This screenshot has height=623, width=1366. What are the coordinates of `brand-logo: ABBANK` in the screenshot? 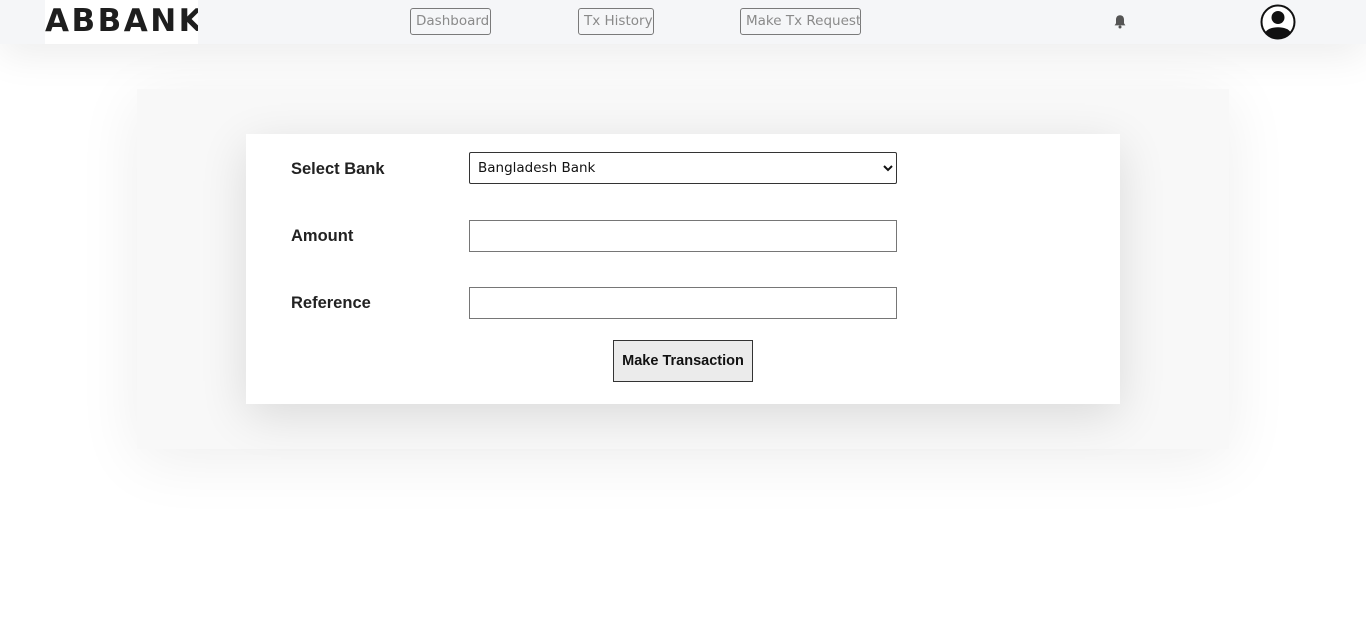 It's located at (121, 22).